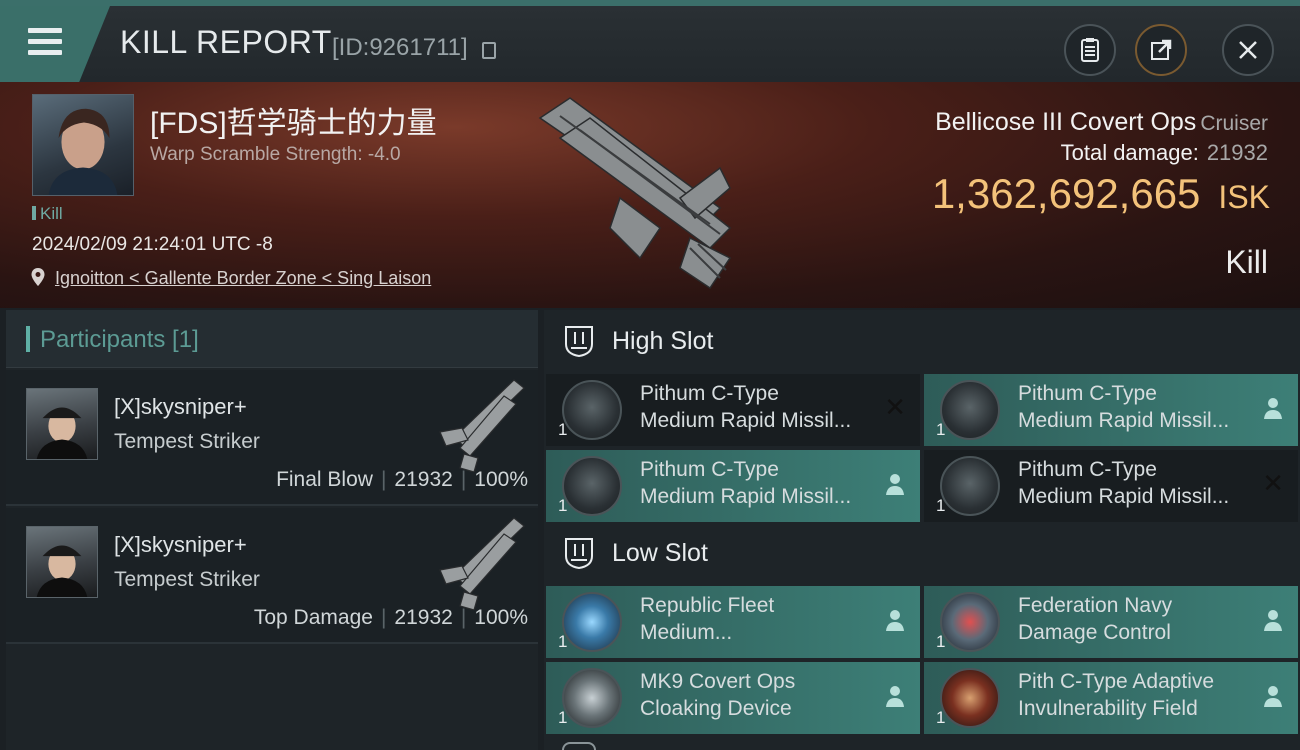 The width and height of the screenshot is (1300, 750). I want to click on total-damage-label: Total damage:, so click(1129, 152).